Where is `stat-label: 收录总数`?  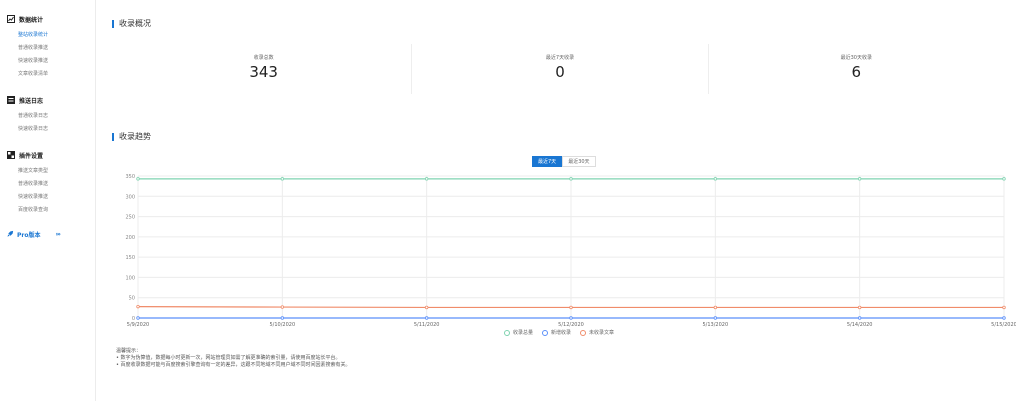 stat-label: 收录总数 is located at coordinates (263, 58).